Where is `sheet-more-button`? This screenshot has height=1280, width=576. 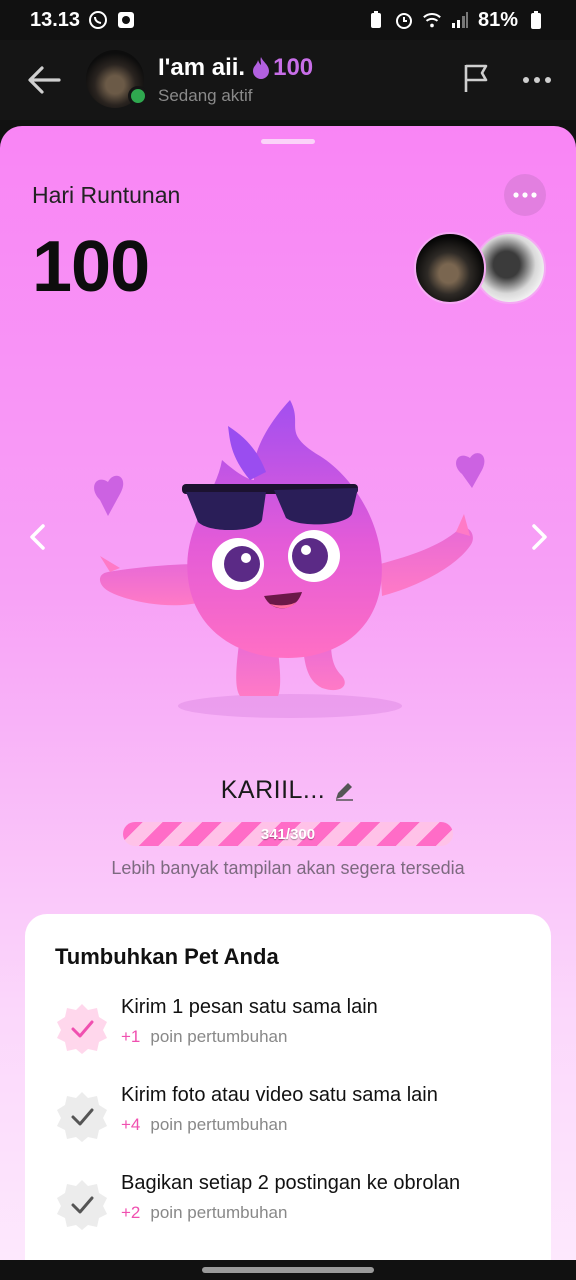
sheet-more-button is located at coordinates (525, 195).